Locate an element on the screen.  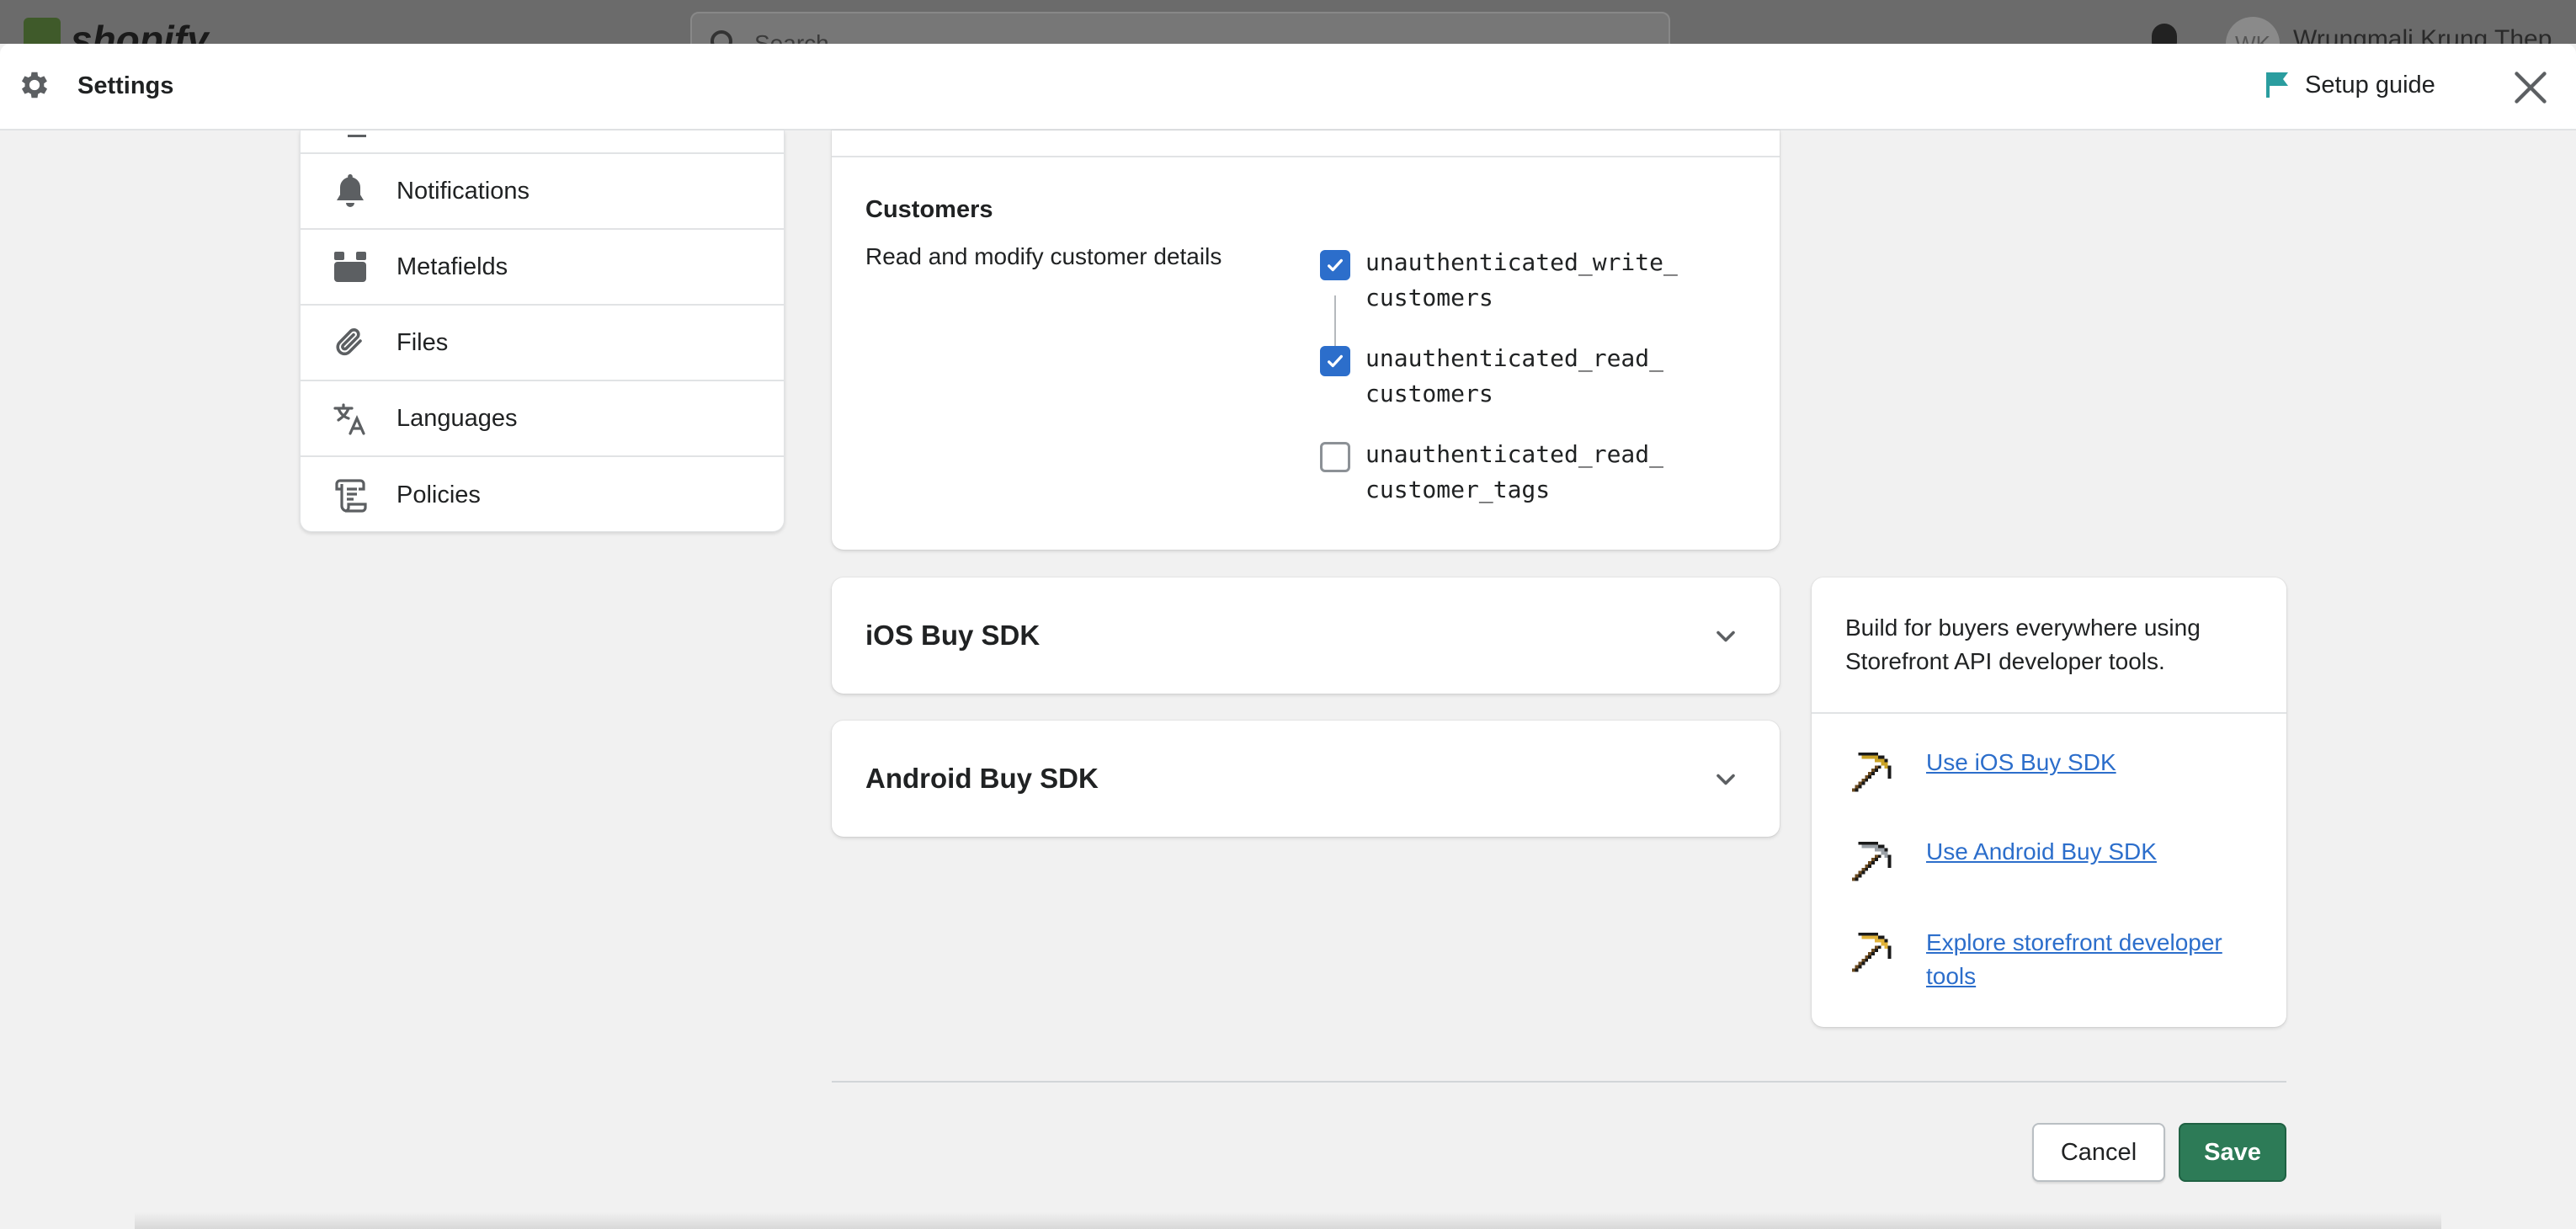
sidebar-item-label: Metafields is located at coordinates (452, 266).